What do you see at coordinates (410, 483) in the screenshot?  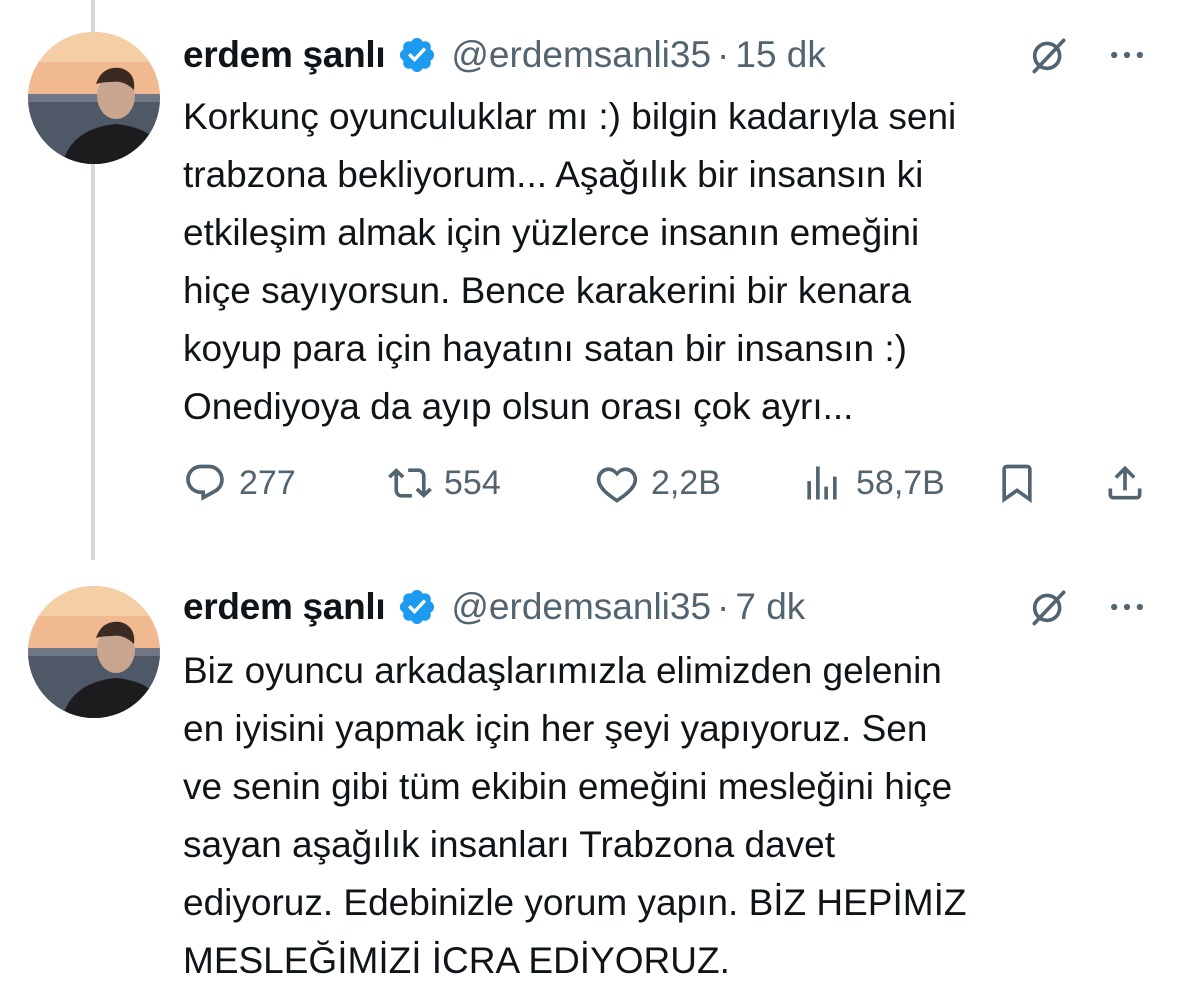 I see `retweet-icon` at bounding box center [410, 483].